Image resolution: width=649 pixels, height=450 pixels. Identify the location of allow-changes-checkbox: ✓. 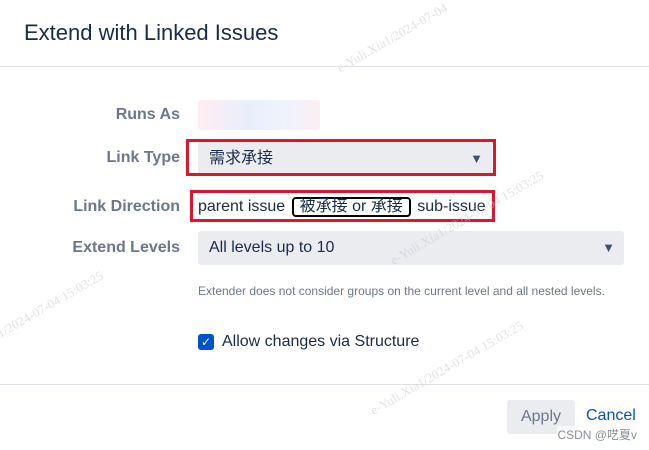
(206, 342).